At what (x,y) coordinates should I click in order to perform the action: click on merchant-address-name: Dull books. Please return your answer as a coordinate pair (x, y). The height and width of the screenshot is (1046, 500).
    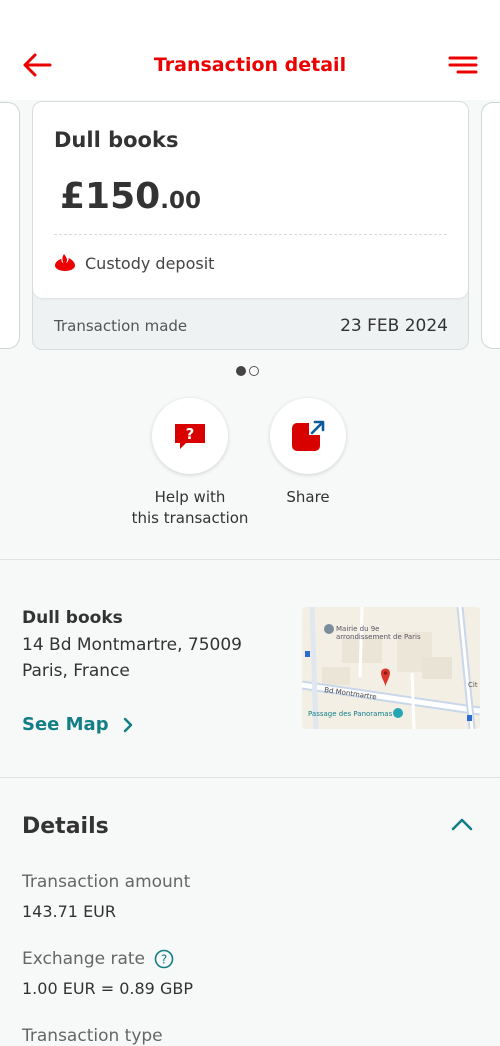
    Looking at the image, I should click on (72, 618).